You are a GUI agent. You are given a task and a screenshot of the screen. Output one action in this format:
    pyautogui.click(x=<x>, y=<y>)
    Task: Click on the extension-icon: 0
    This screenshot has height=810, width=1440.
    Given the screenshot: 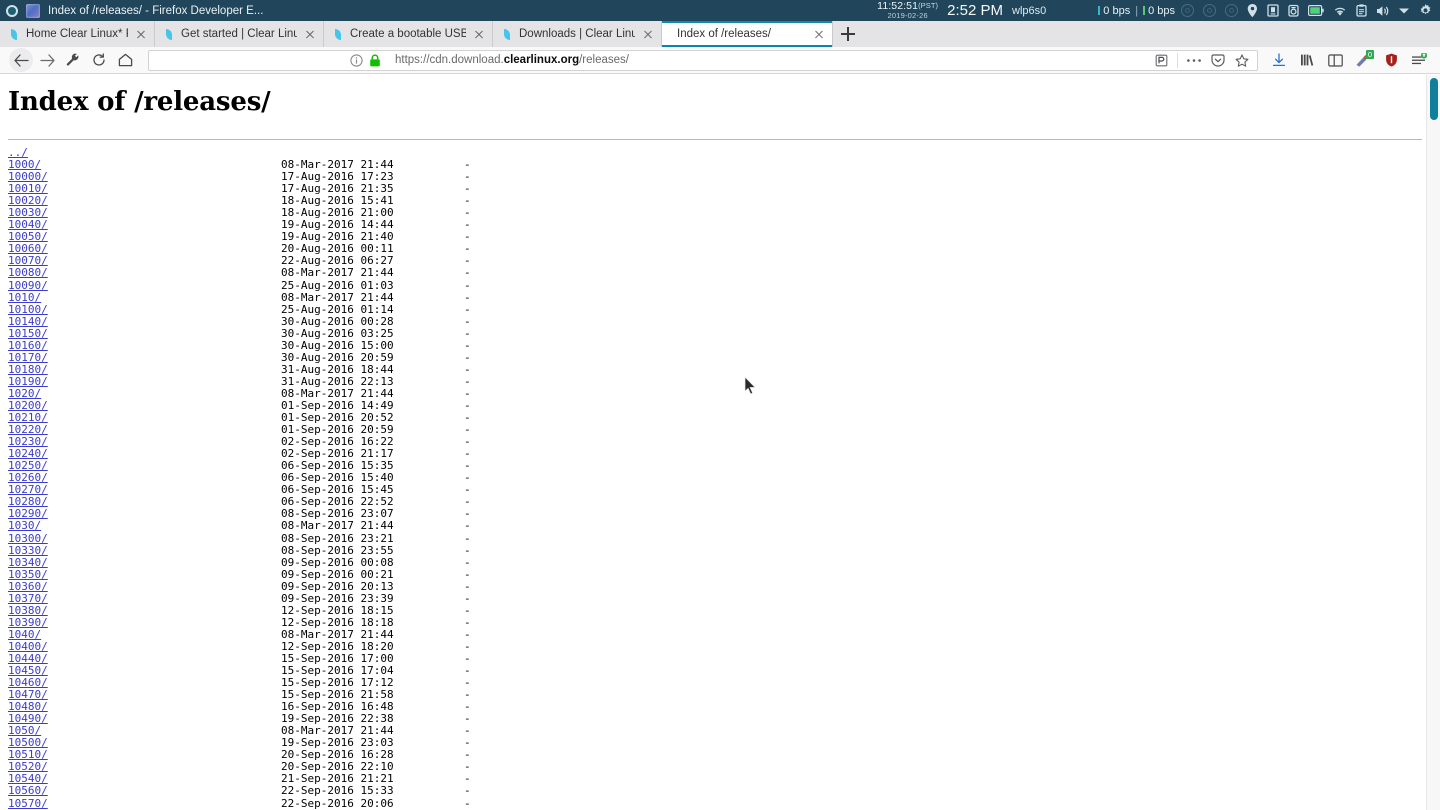 What is the action you would take?
    pyautogui.click(x=1363, y=60)
    